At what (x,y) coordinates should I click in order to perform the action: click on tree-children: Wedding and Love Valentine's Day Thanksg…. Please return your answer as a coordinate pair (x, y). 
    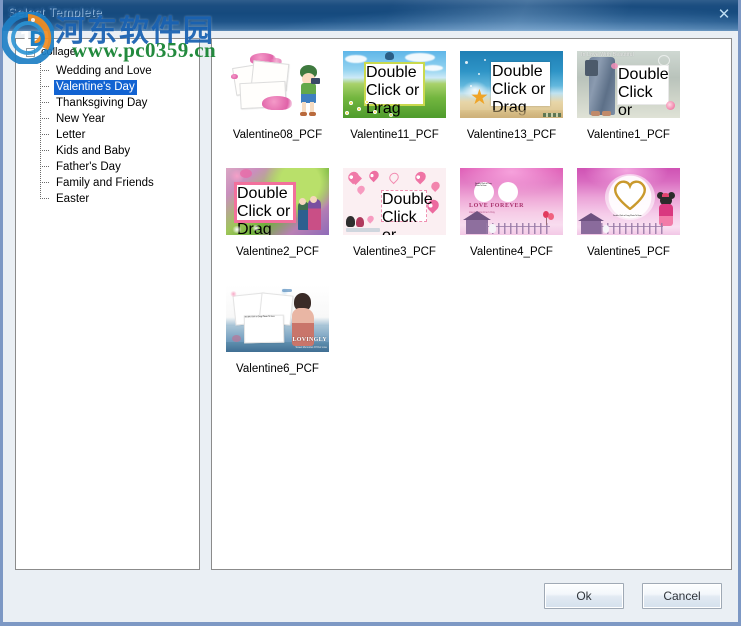
    Looking at the image, I should click on (119, 133).